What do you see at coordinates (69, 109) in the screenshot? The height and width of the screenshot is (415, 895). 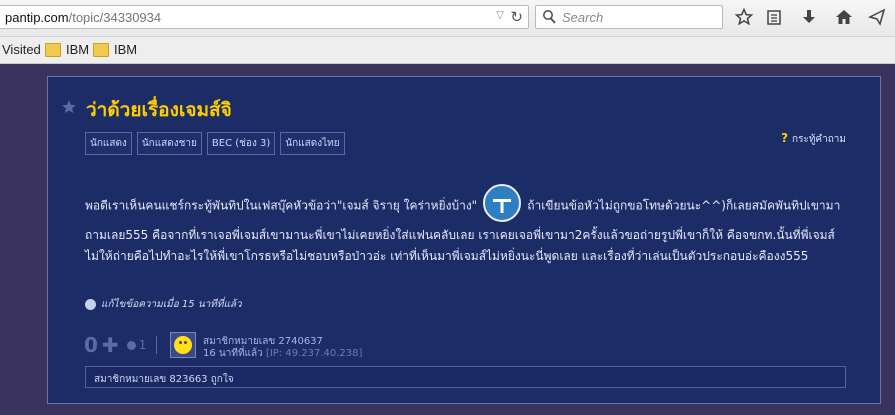 I see `favorite-star-icon` at bounding box center [69, 109].